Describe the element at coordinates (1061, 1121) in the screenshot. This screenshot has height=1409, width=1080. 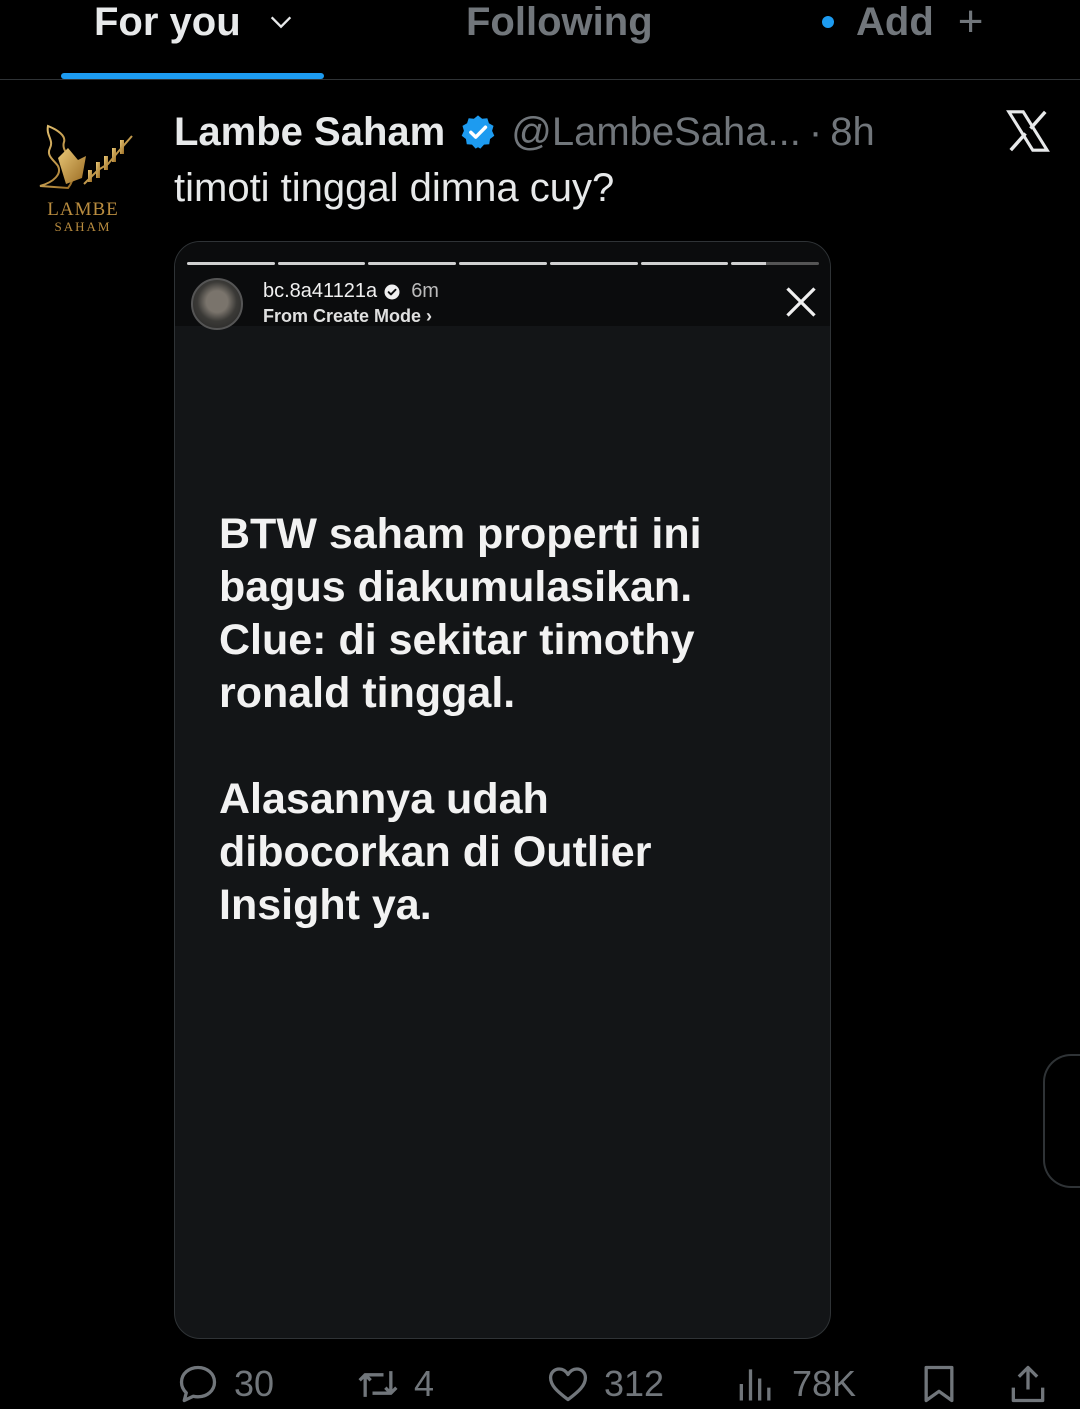
I see `side-panel-handle` at that location.